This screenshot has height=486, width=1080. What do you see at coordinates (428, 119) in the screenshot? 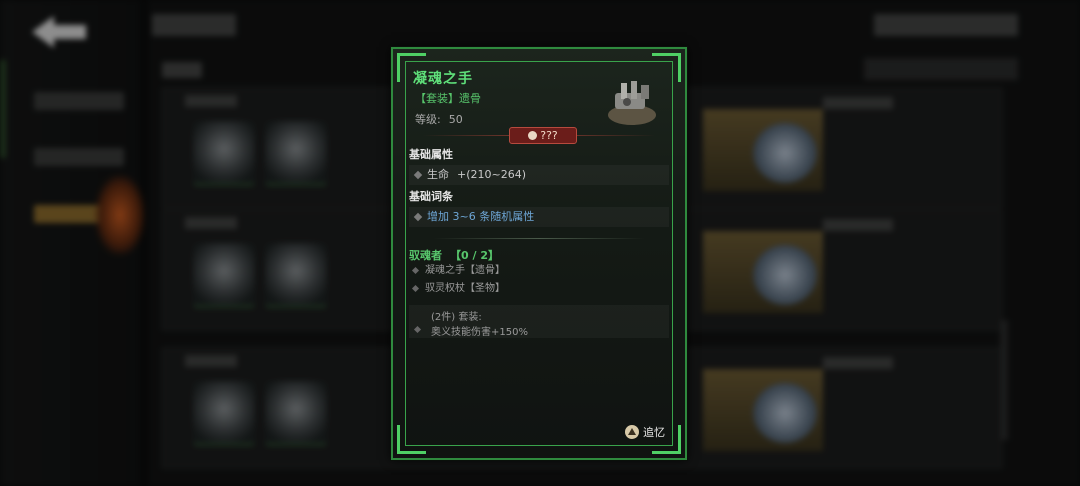
I see `level-label: 等级:` at bounding box center [428, 119].